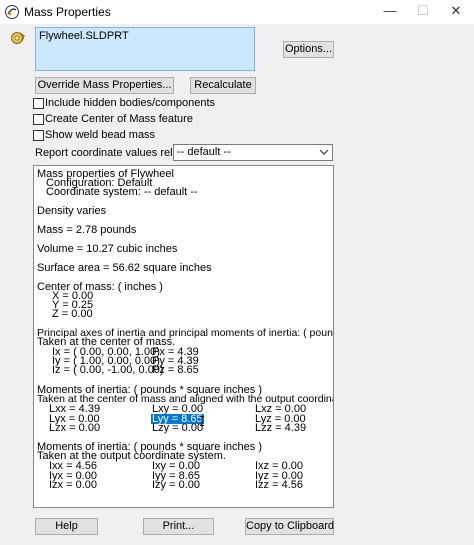  Describe the element at coordinates (281, 428) in the screenshot. I see `moi-lzz: Lzz = 4.39` at that location.